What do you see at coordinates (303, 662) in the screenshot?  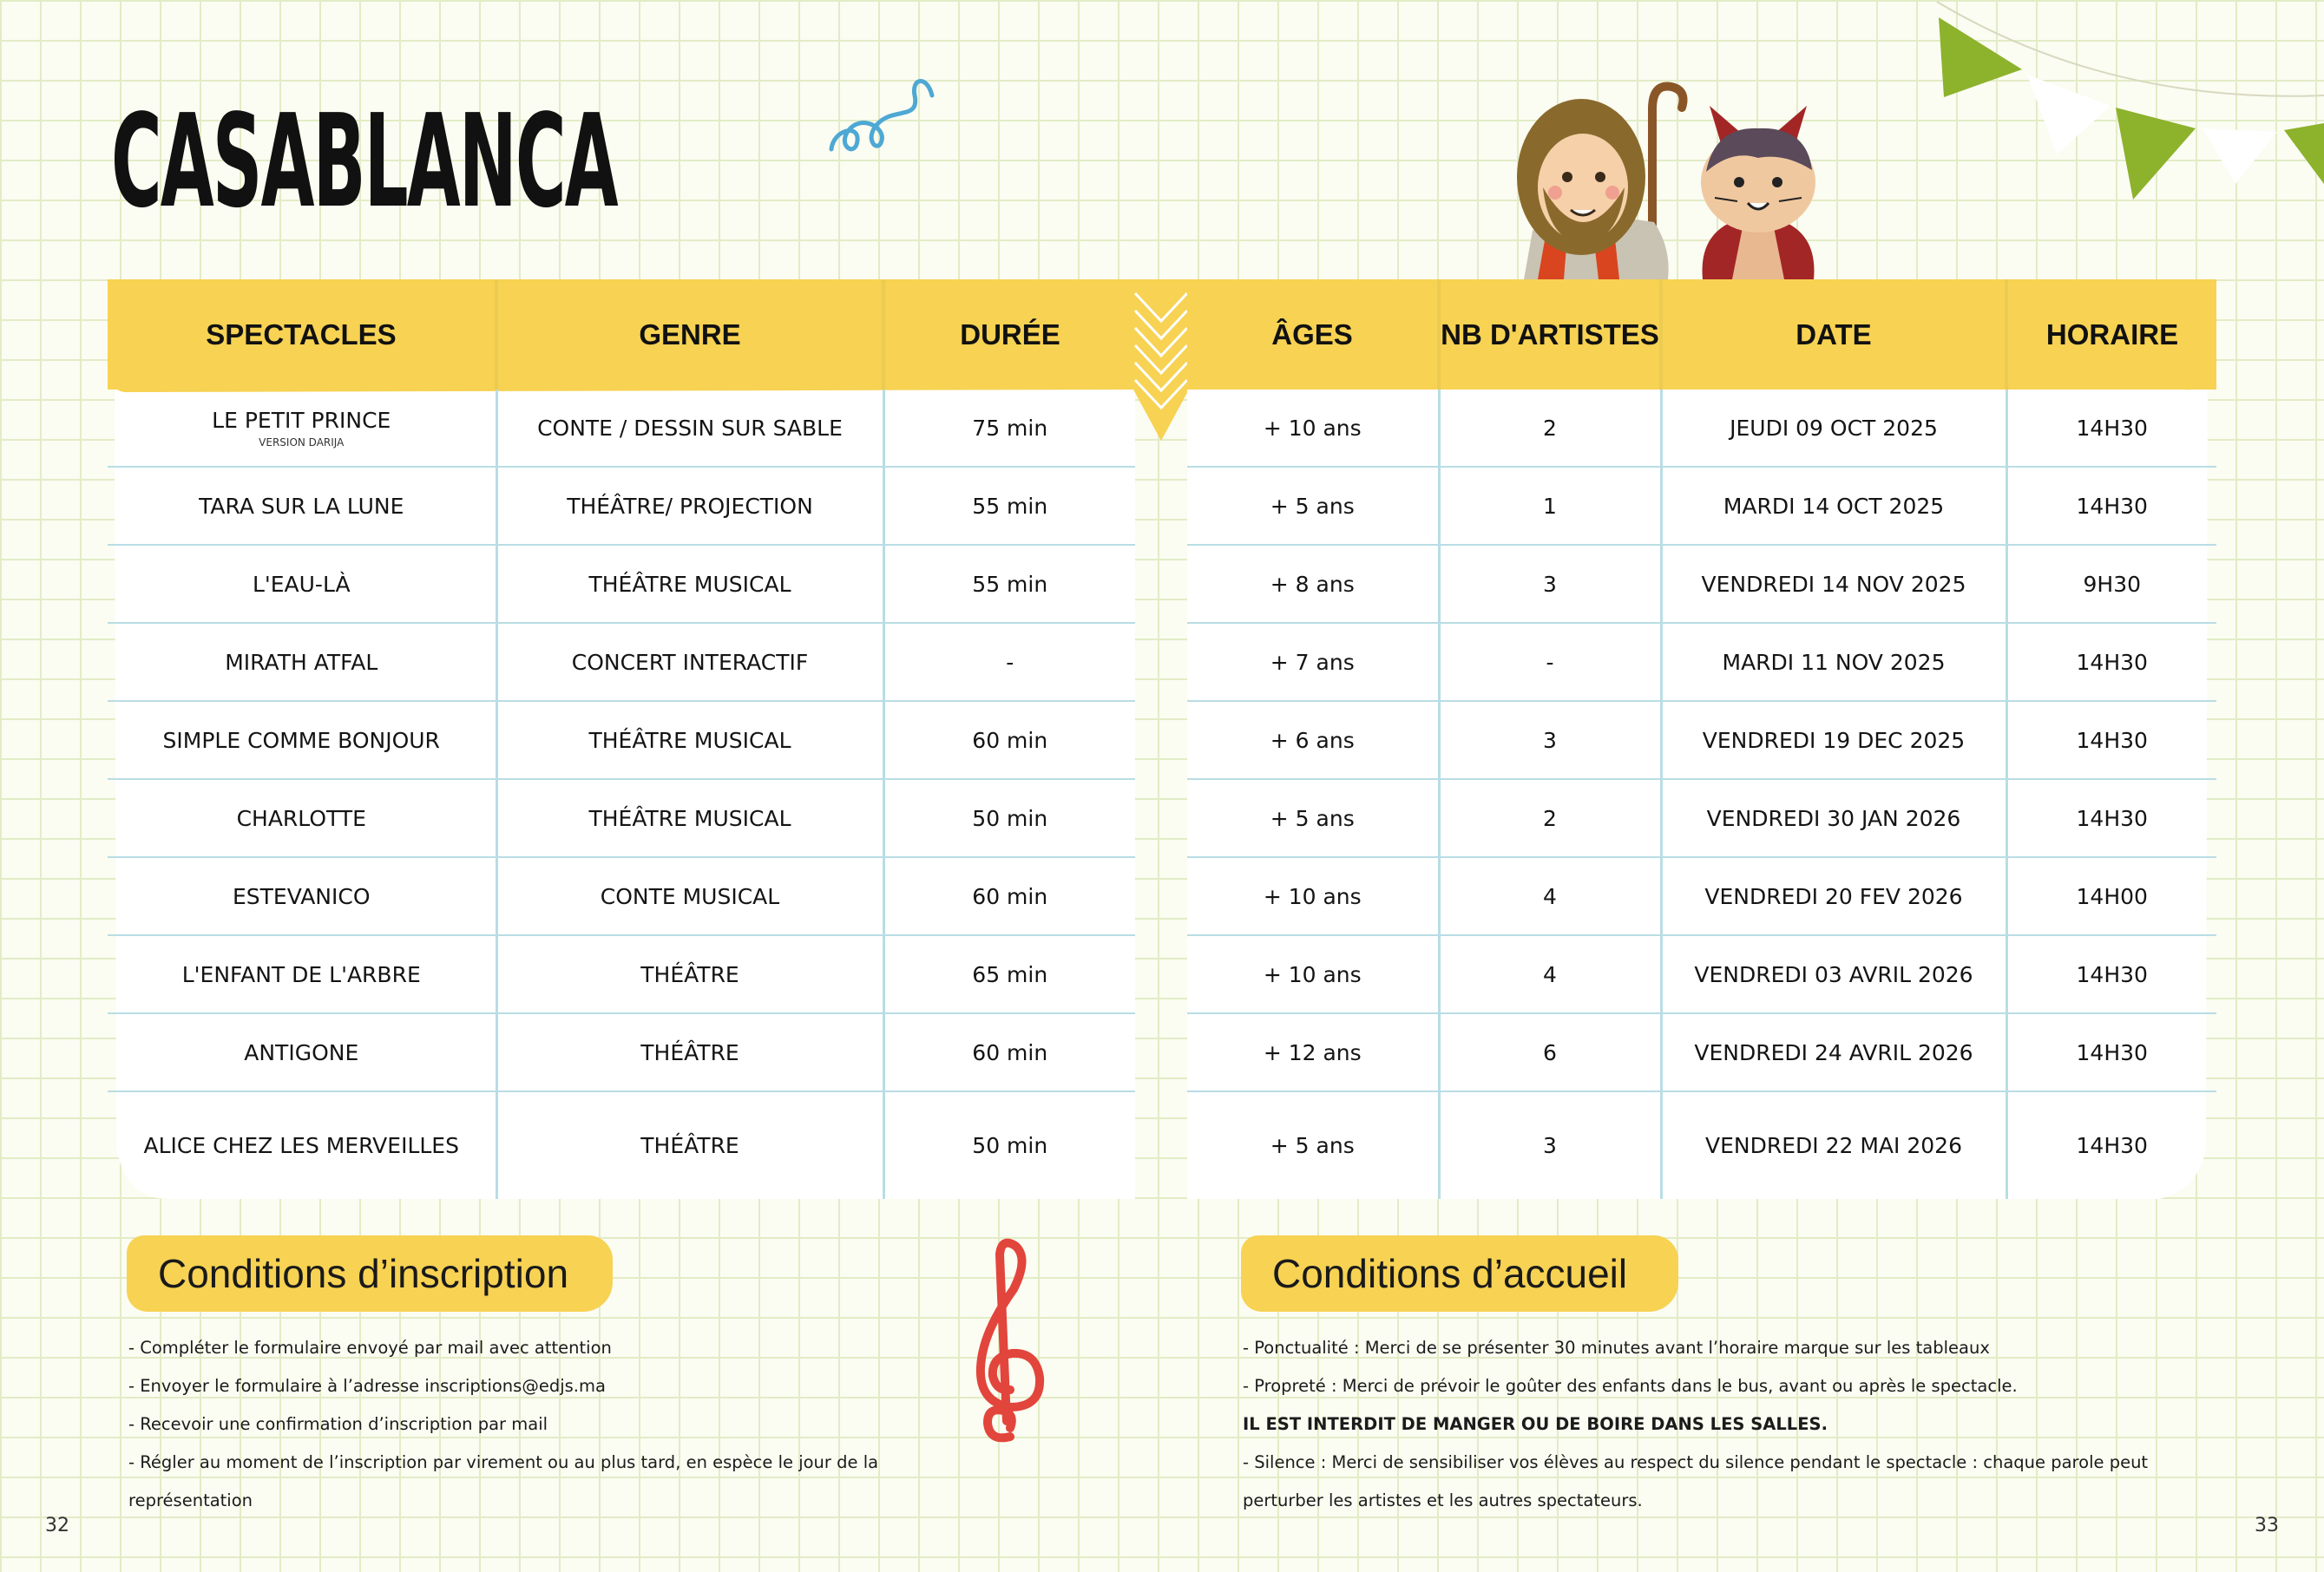 I see `spectacle-title: MIRATH ATFAL` at bounding box center [303, 662].